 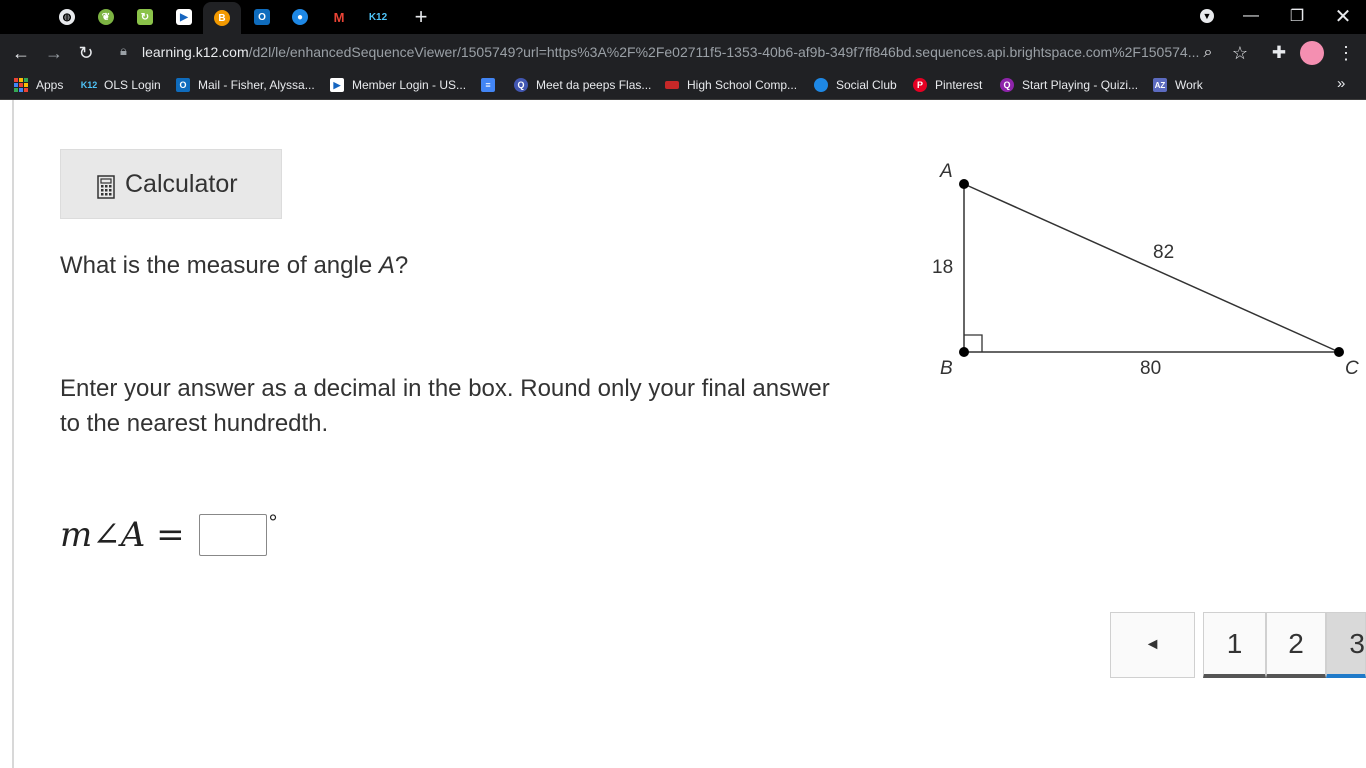 I want to click on bookmark-label: Apps, so click(x=50, y=85).